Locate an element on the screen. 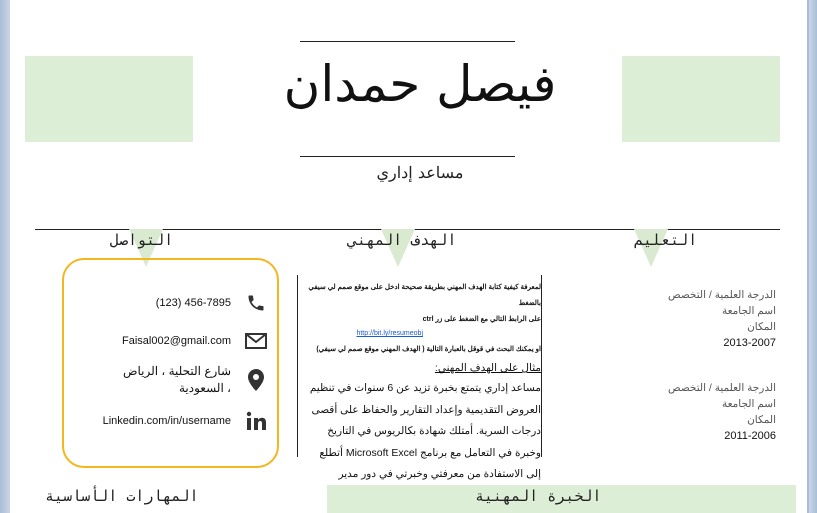  contact-email-row: Faisal002@gmail.com is located at coordinates (169, 341).